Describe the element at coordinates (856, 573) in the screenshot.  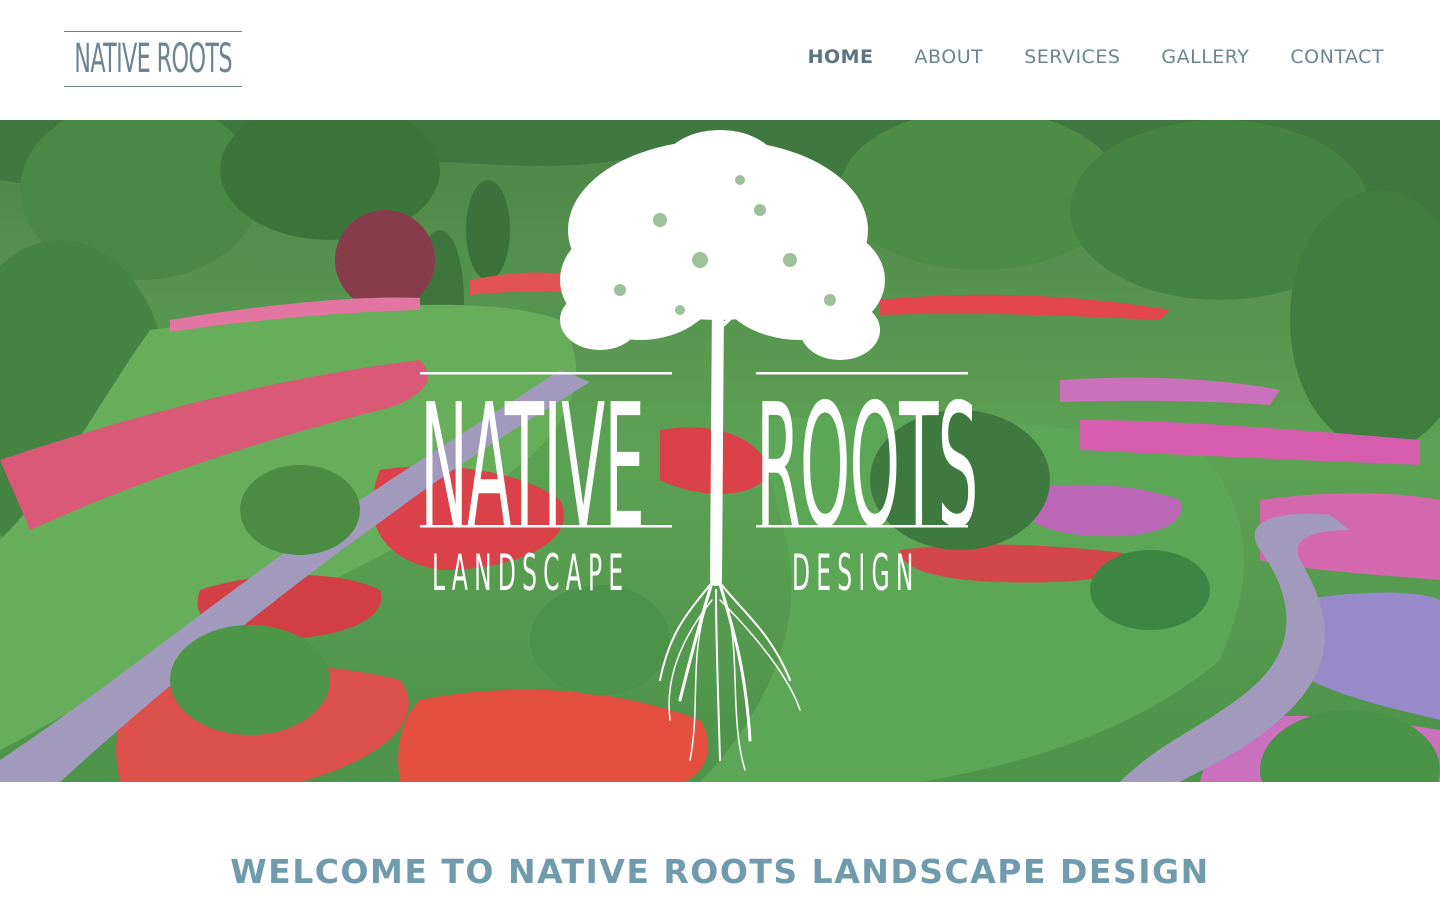
I see `hero-word-design: DESIGN` at that location.